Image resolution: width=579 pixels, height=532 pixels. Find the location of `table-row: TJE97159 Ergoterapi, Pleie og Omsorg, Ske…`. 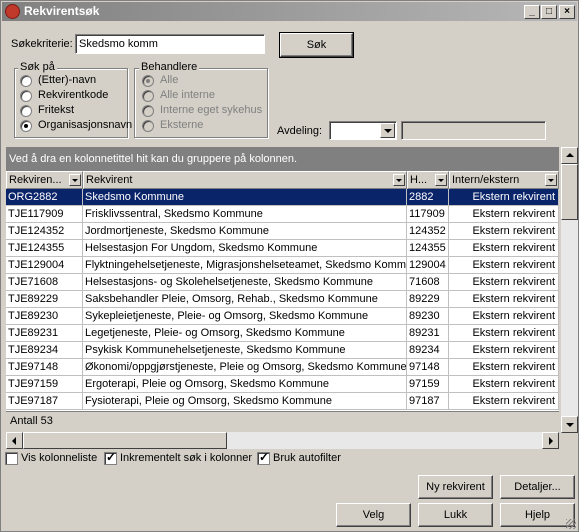

table-row: TJE97159 Ergoterapi, Pleie og Omsorg, Ske… is located at coordinates (282, 384).